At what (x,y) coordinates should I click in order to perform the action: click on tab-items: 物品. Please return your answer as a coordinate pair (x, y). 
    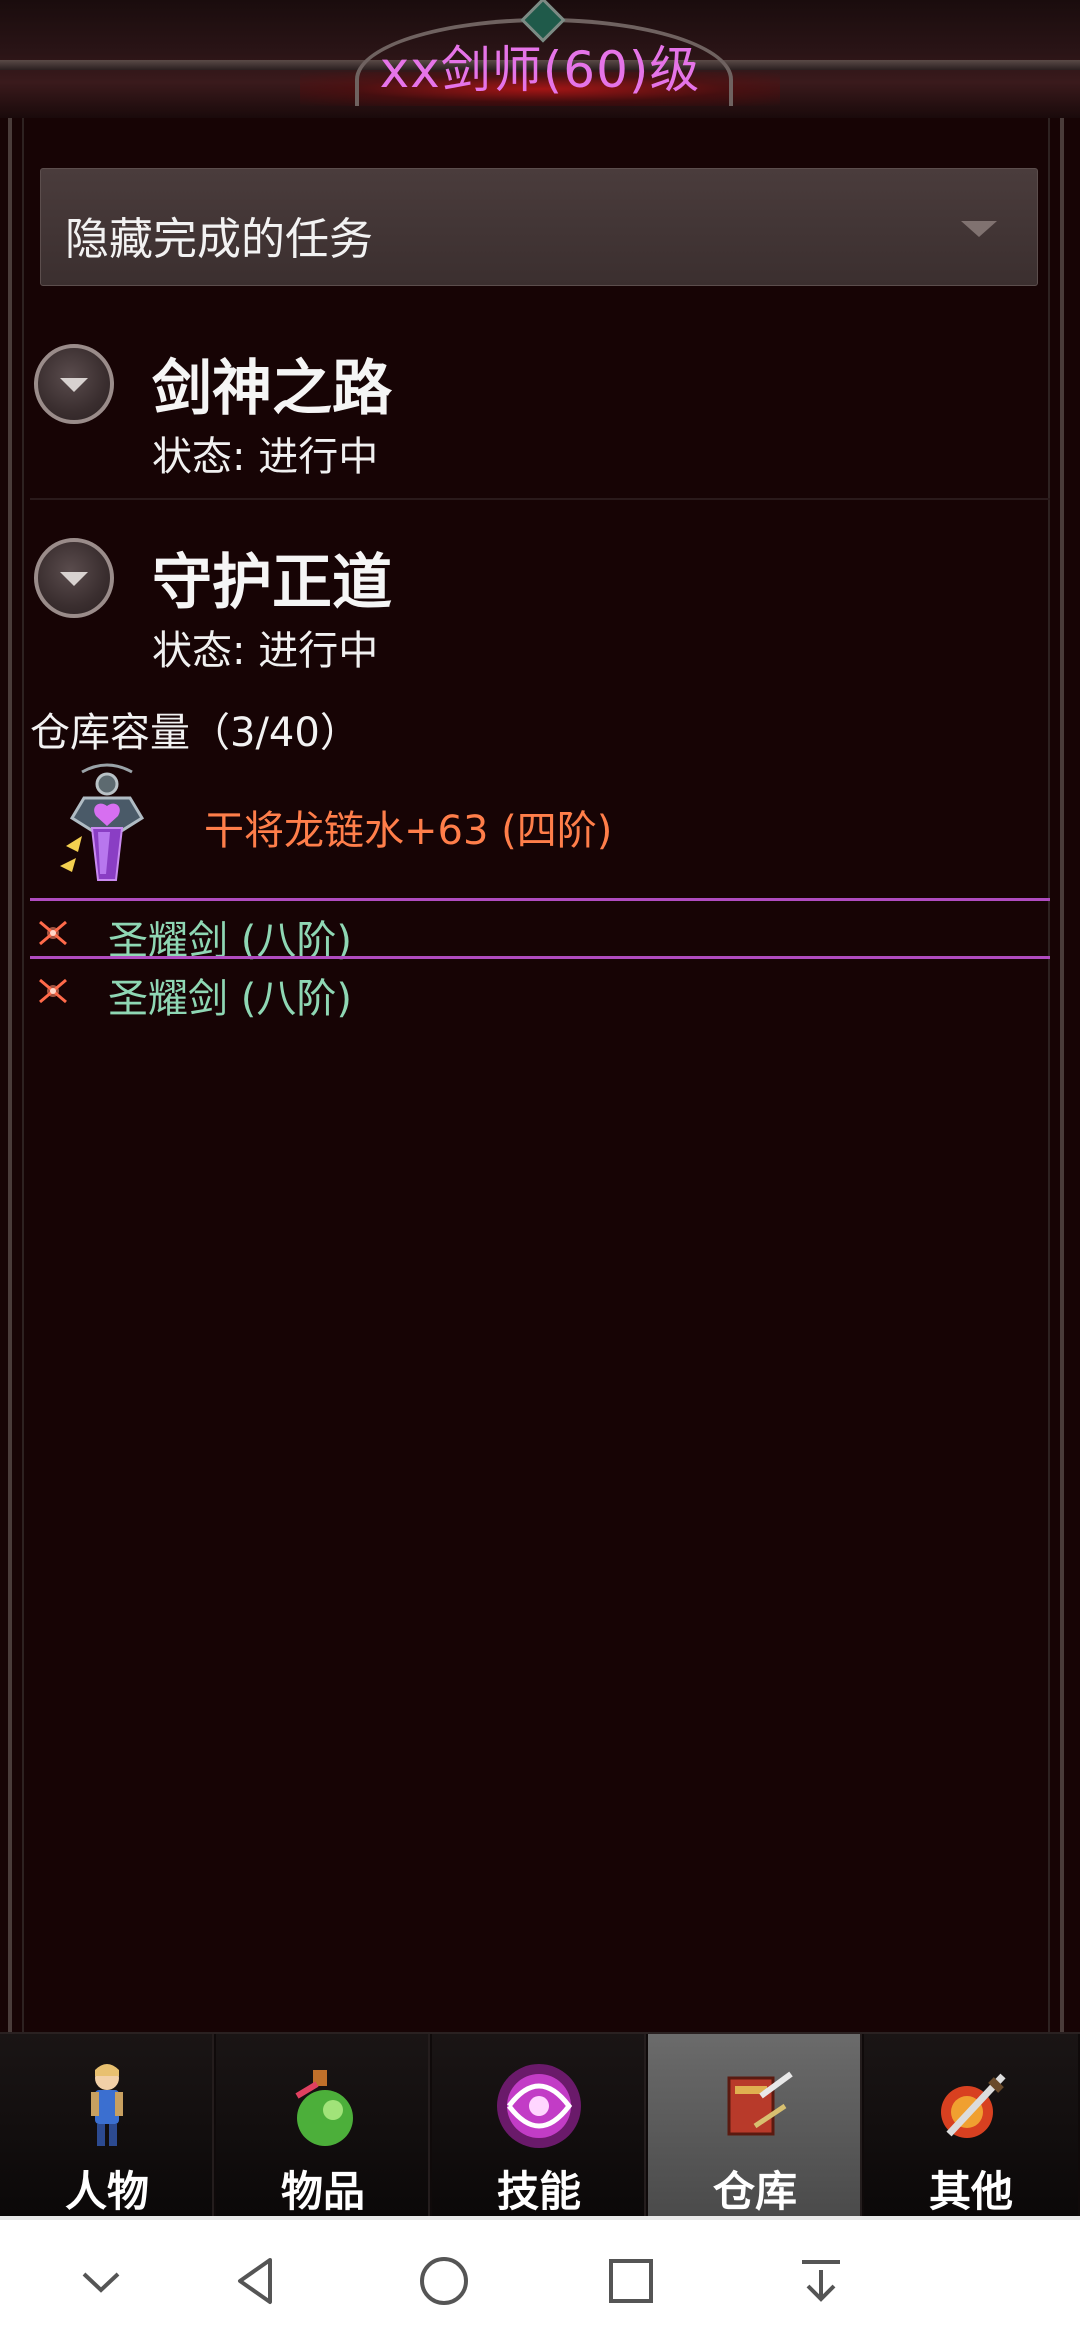
    Looking at the image, I should click on (323, 2126).